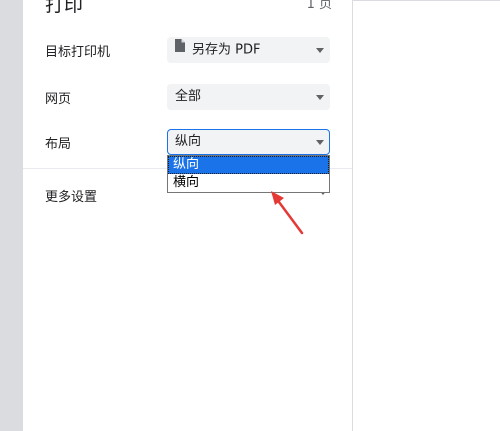  What do you see at coordinates (188, 96) in the screenshot?
I see `pages-value: 全部` at bounding box center [188, 96].